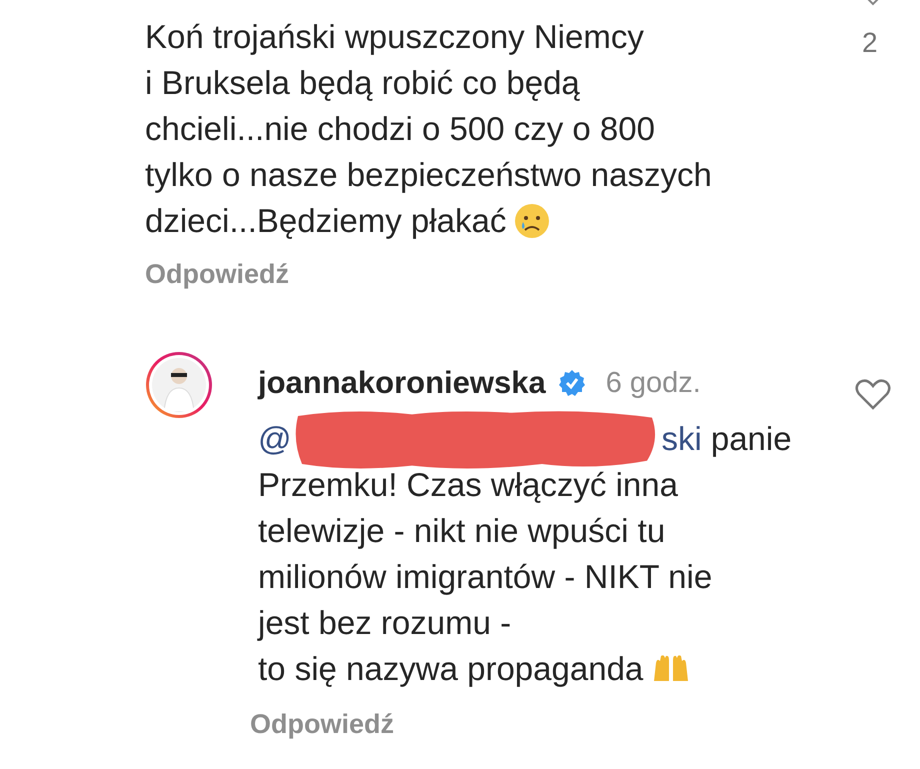 This screenshot has height=769, width=920. I want to click on comment-line: milionów imigrantów - NIKT nie, so click(485, 577).